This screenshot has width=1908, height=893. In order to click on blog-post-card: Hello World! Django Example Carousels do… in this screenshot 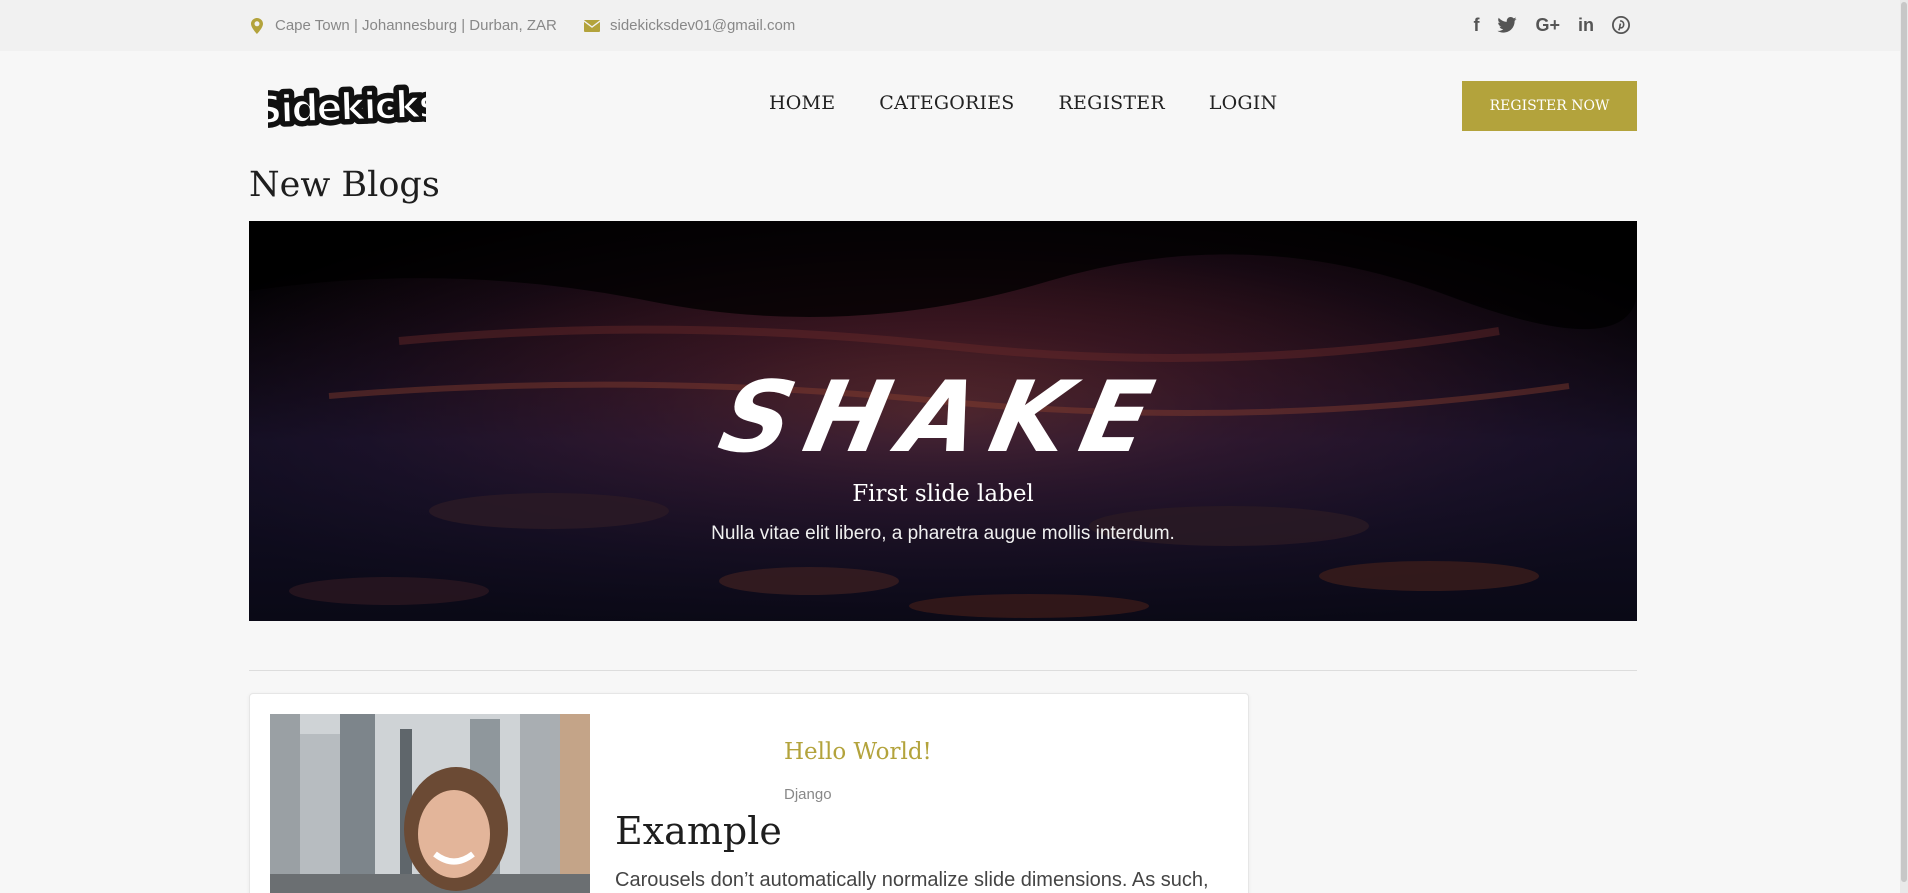, I will do `click(749, 793)`.